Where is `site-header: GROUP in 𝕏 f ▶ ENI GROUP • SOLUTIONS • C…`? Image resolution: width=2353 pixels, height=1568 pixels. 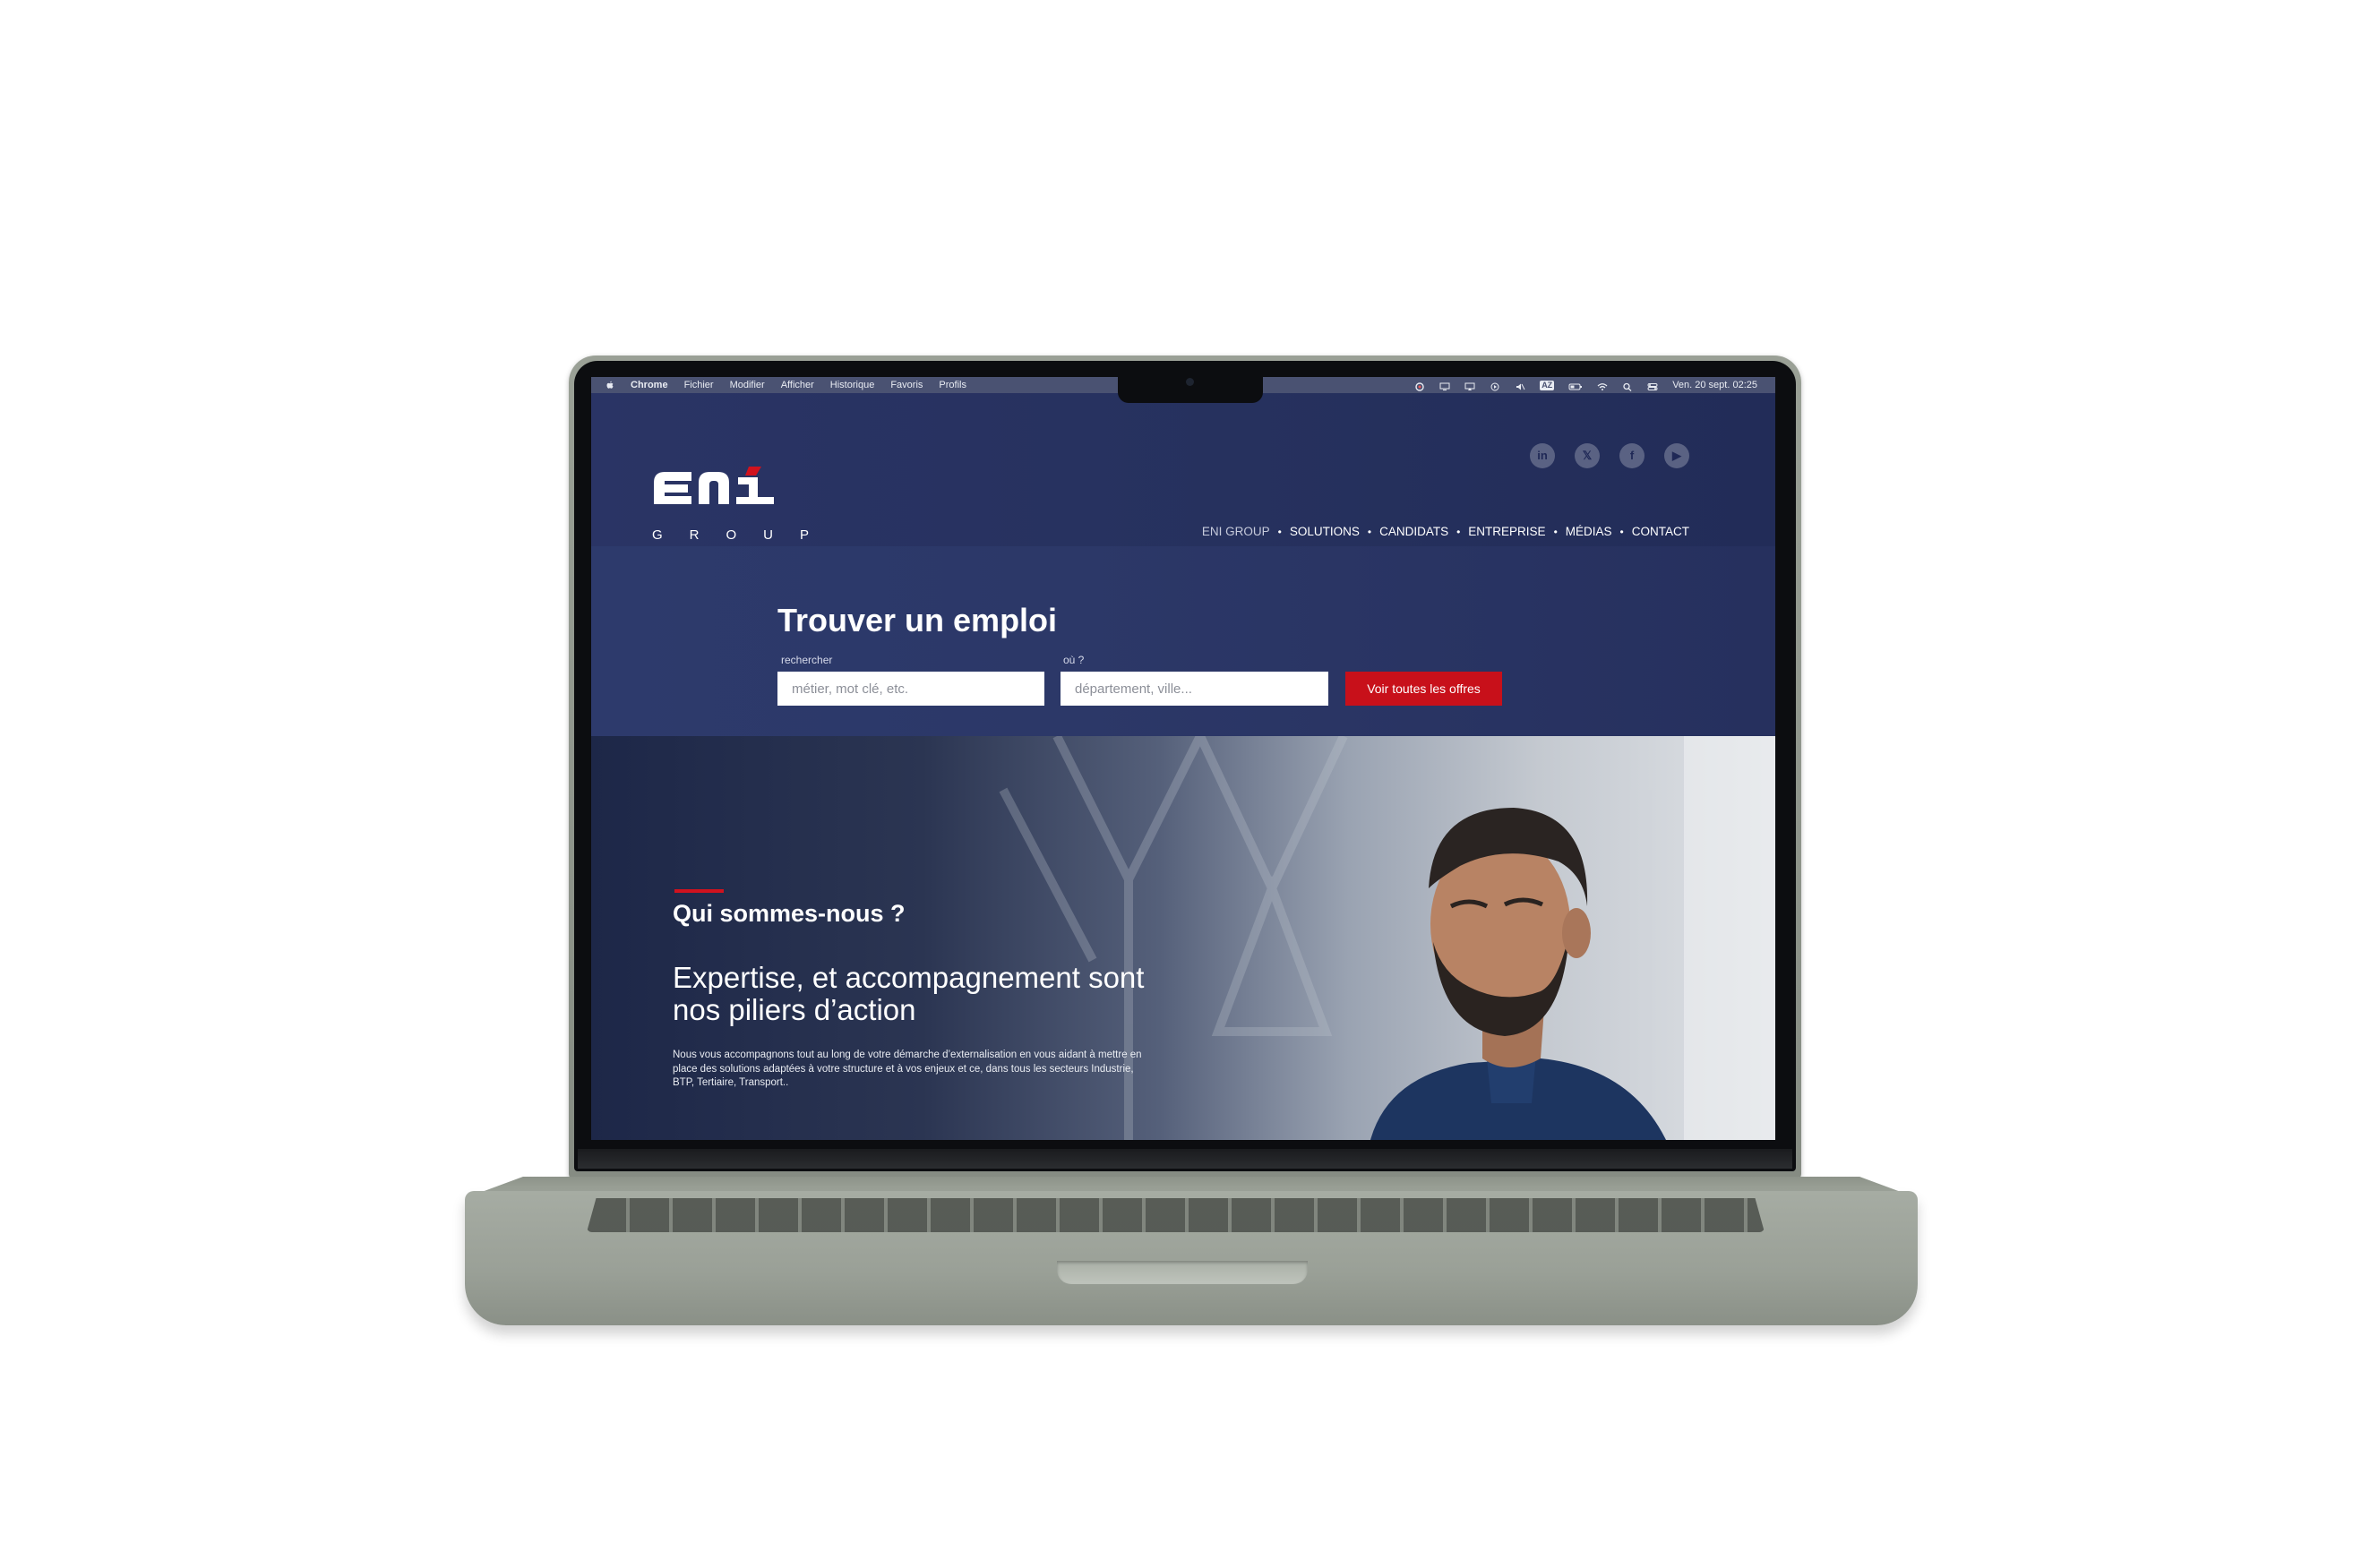
site-header: GROUP in 𝕏 f ▶ ENI GROUP • SOLUTIONS • C… is located at coordinates (1183, 470).